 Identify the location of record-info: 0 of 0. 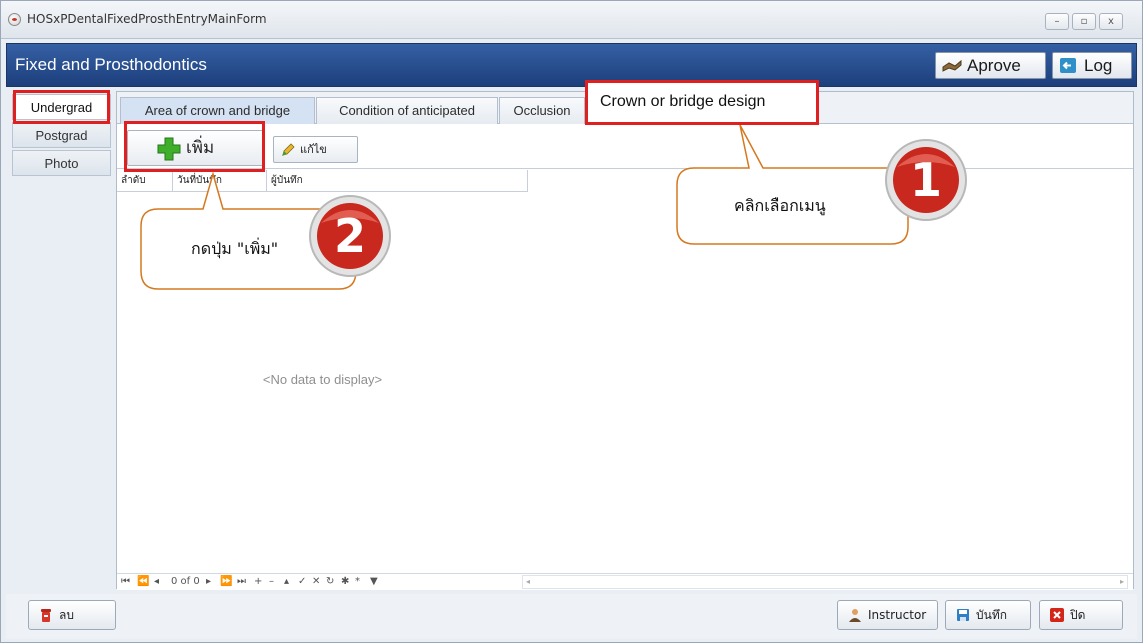
(185, 581).